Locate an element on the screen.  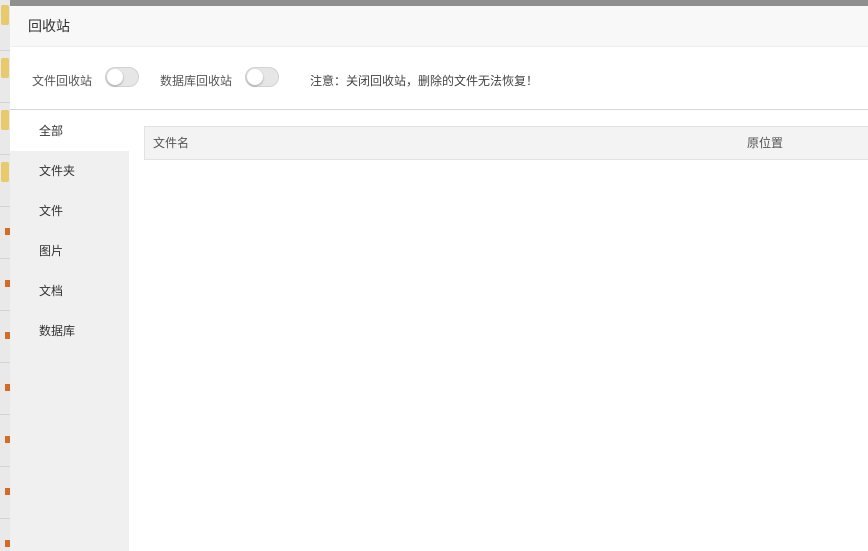
table-header: 文件名 原位置 is located at coordinates (506, 143).